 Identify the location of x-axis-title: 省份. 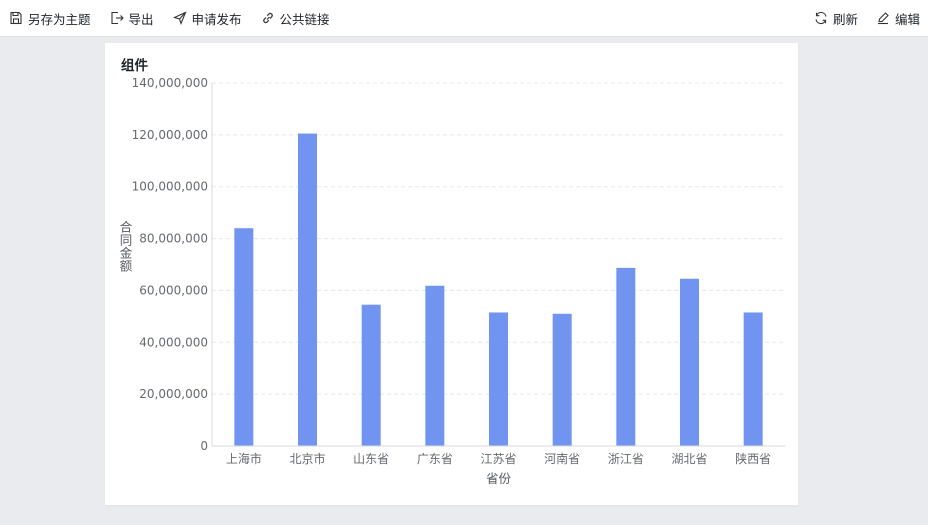
(499, 478).